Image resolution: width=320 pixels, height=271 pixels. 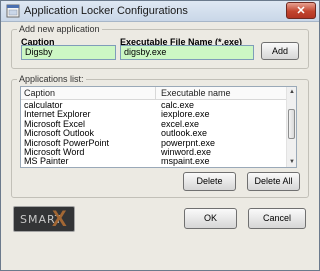 I want to click on list-item-caption: Nero Burning ROM, so click(x=62, y=166).